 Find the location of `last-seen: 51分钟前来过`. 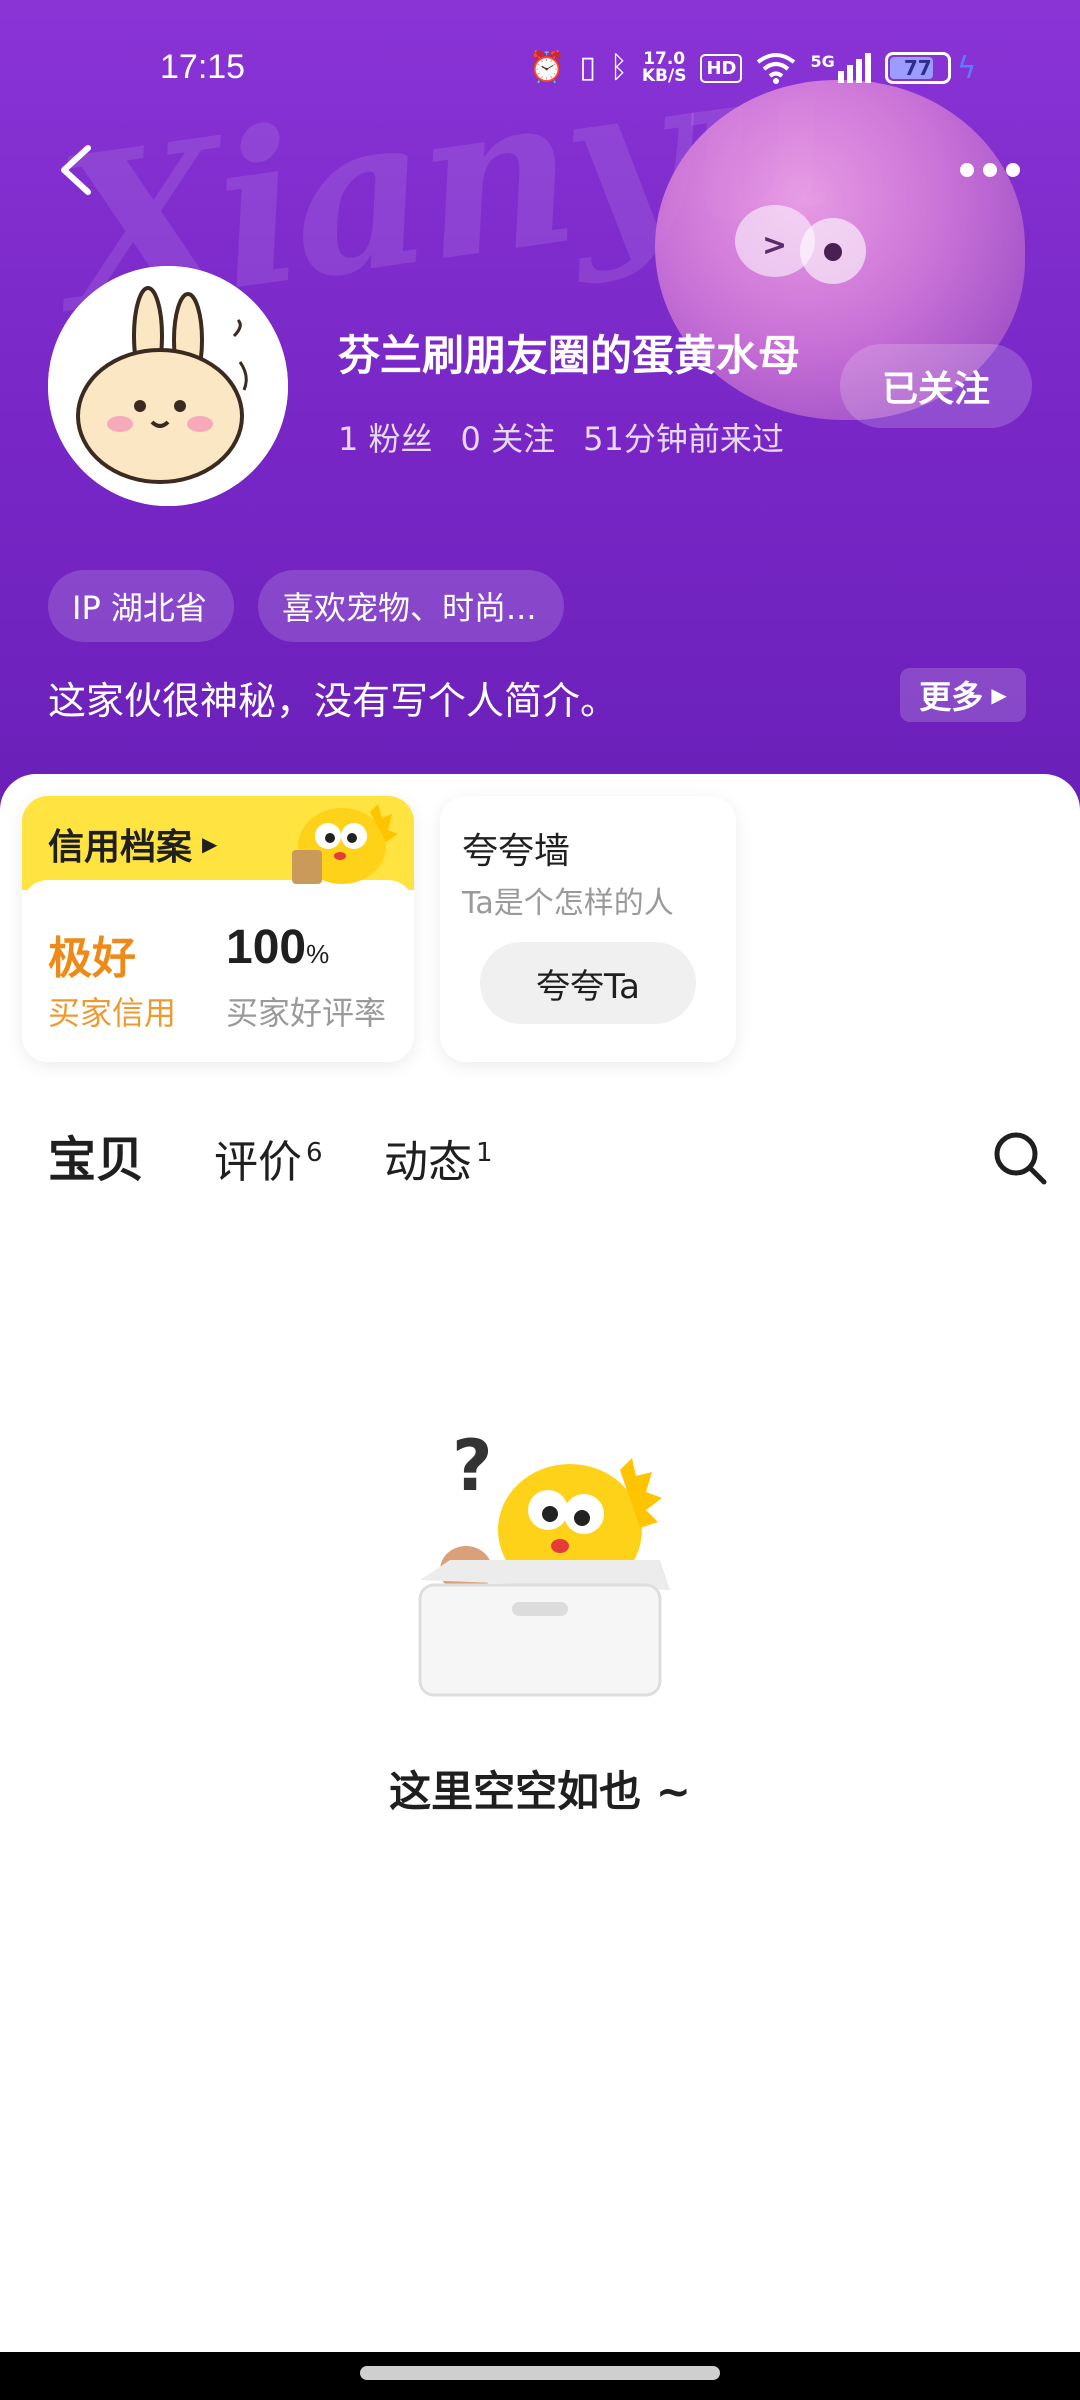

last-seen: 51分钟前来过 is located at coordinates (683, 439).